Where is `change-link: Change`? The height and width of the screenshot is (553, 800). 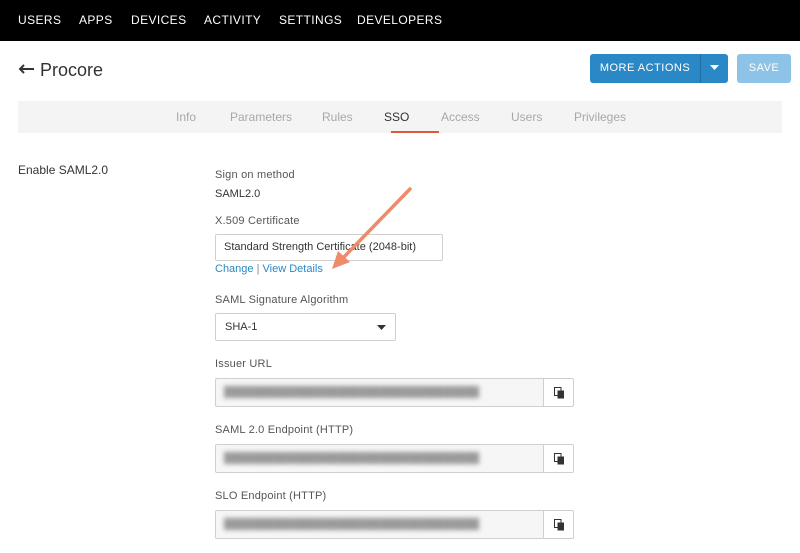
change-link: Change is located at coordinates (234, 269).